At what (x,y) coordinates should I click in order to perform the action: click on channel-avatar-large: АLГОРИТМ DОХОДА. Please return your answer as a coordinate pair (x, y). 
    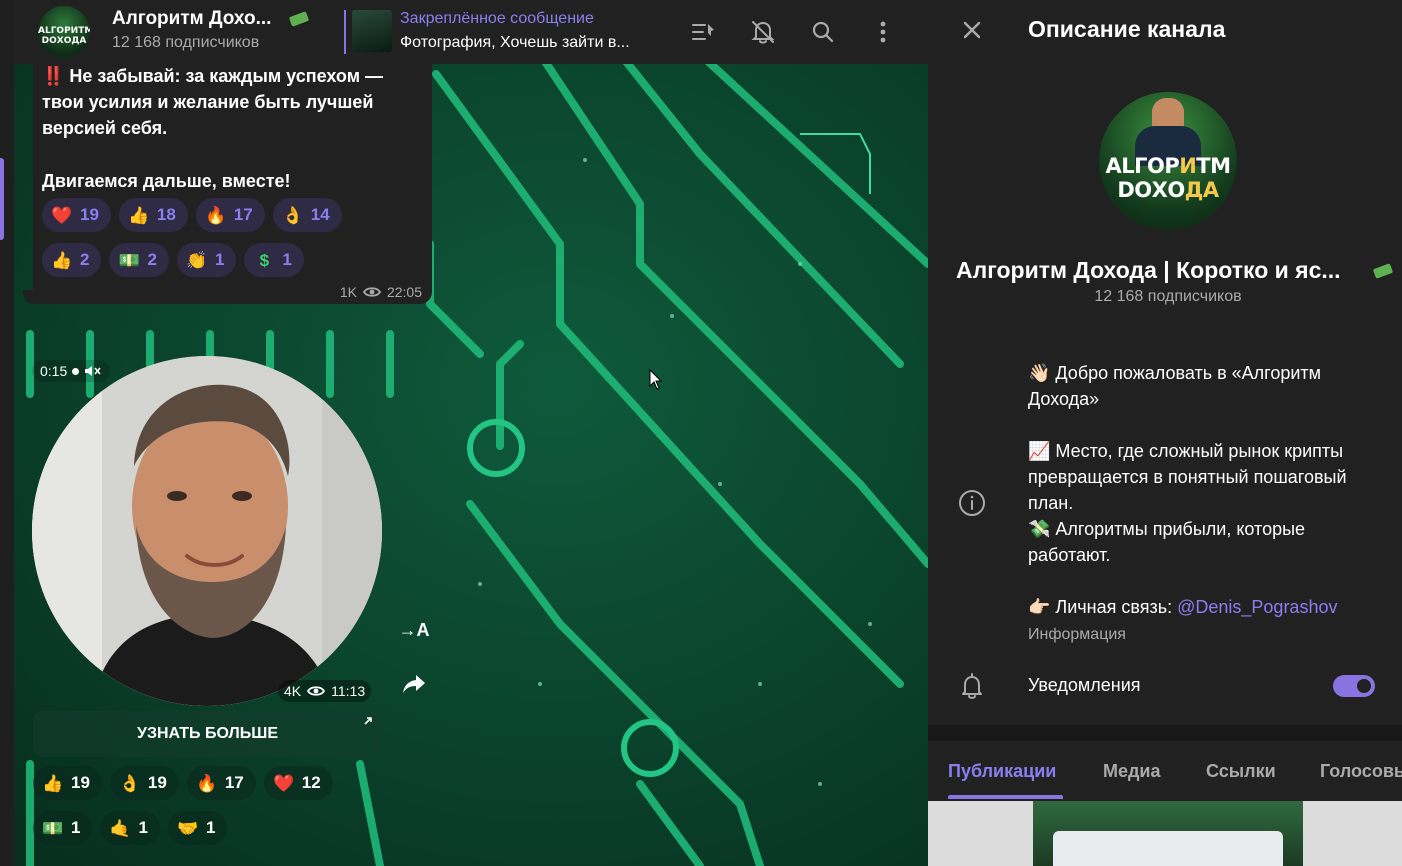
    Looking at the image, I should click on (1168, 161).